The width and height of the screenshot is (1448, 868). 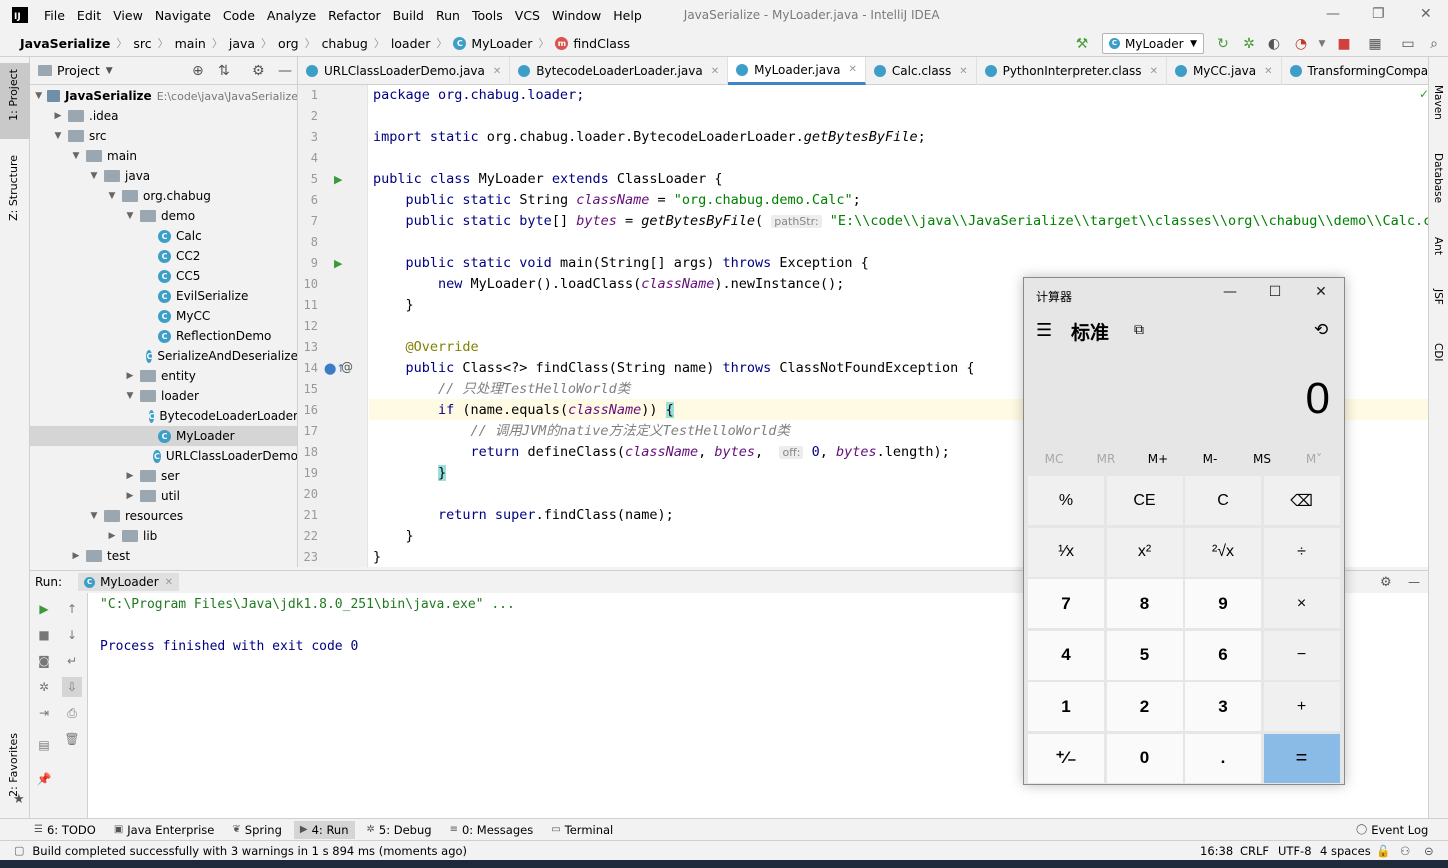 I want to click on calc-key: 5, so click(x=1144, y=655).